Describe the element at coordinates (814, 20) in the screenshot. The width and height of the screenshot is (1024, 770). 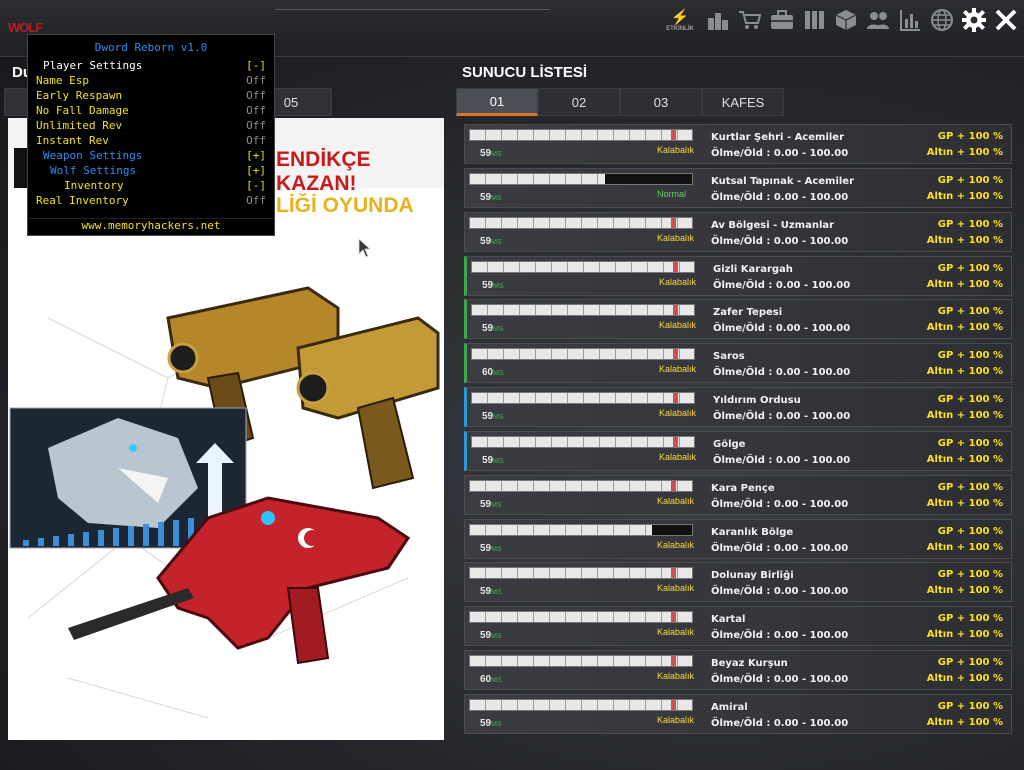
I see `clan-icon` at that location.